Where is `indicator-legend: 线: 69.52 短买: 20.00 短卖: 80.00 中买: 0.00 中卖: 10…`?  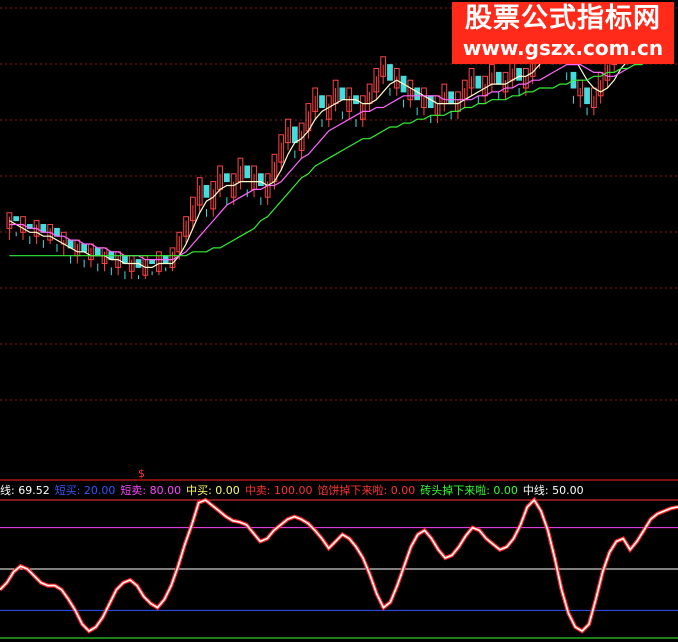
indicator-legend: 线: 69.52 短买: 20.00 短卖: 80.00 中买: 0.00 中卖: 10… is located at coordinates (294, 490).